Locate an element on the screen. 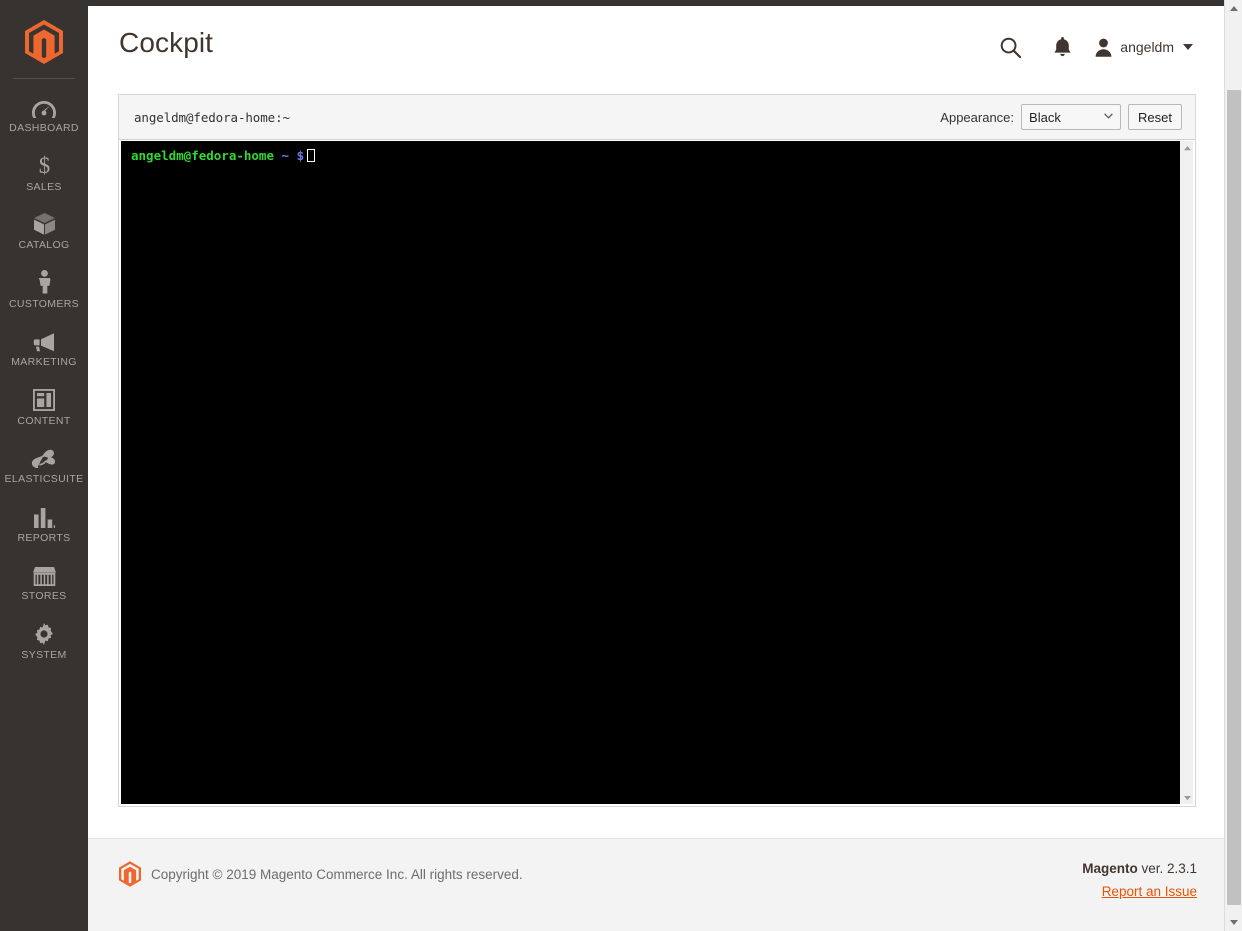  page-header: Cockpit angeldm is located at coordinates (661, 44).